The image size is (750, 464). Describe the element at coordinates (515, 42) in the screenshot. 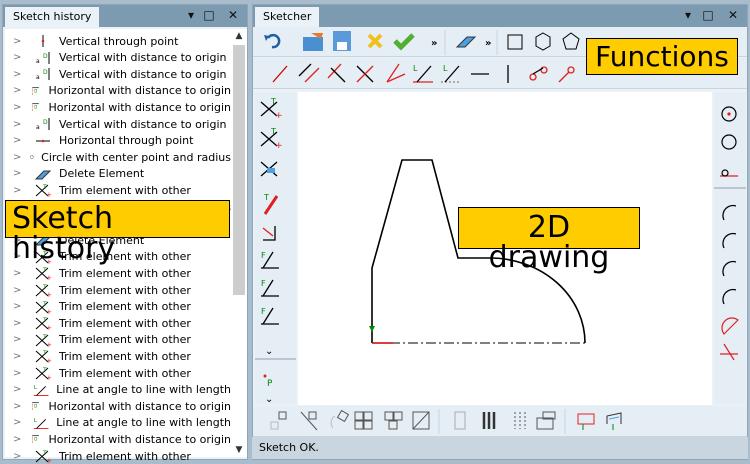

I see `rectangle-icon` at that location.